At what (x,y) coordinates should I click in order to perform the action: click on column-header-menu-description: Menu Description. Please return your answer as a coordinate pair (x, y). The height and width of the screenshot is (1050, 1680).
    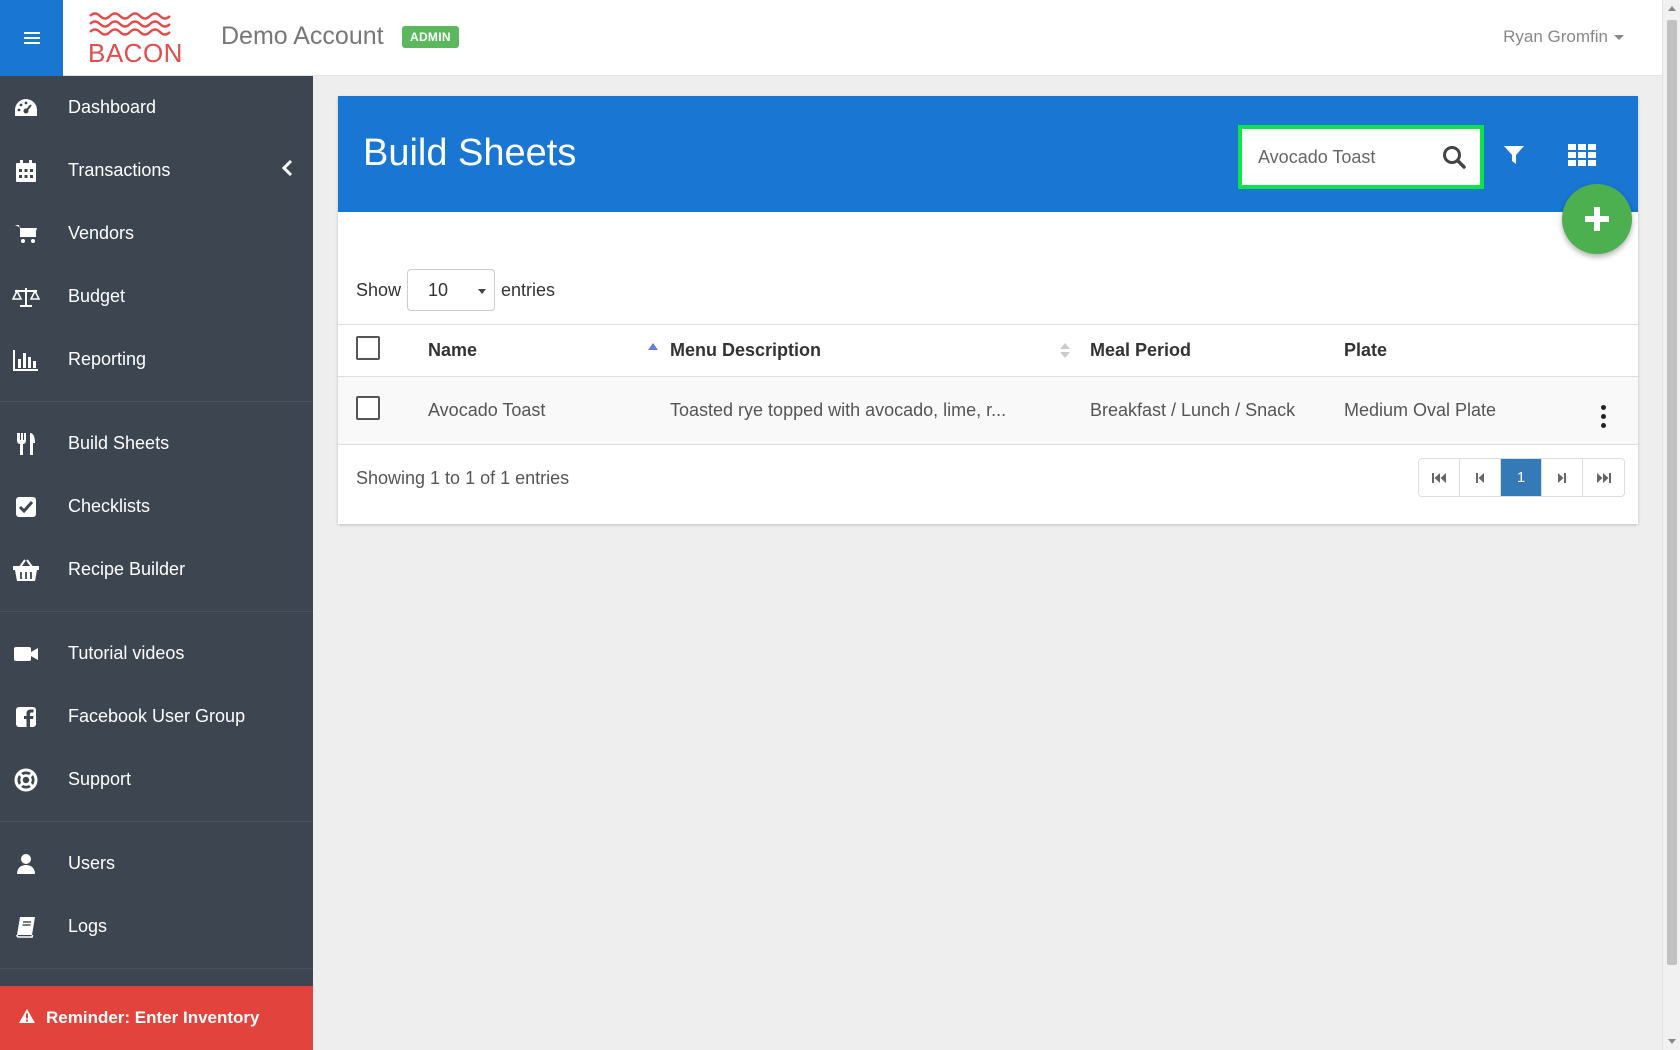
    Looking at the image, I should click on (872, 350).